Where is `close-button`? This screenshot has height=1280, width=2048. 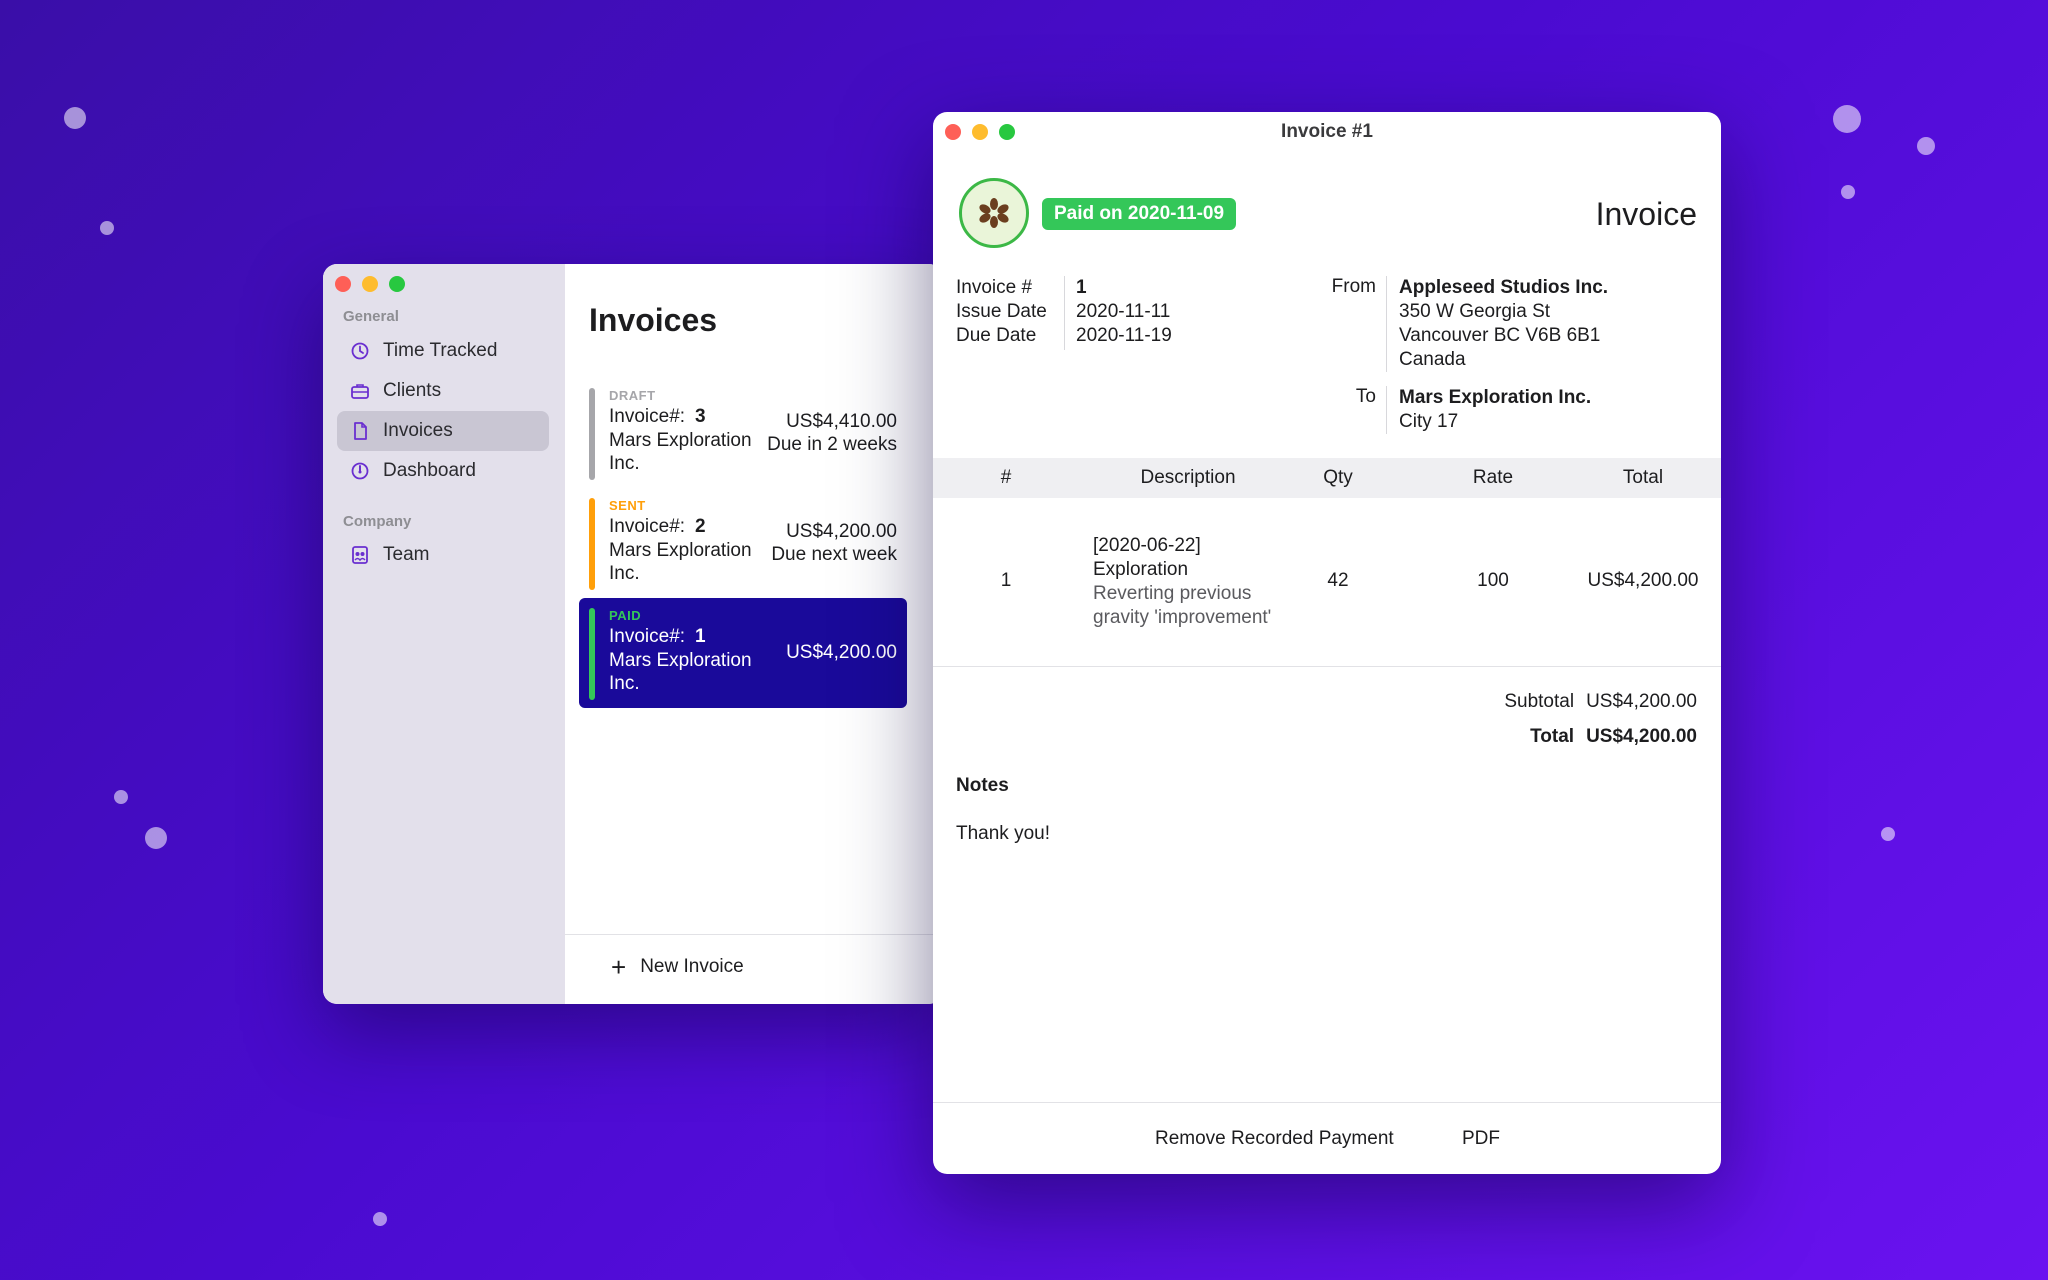 close-button is located at coordinates (343, 284).